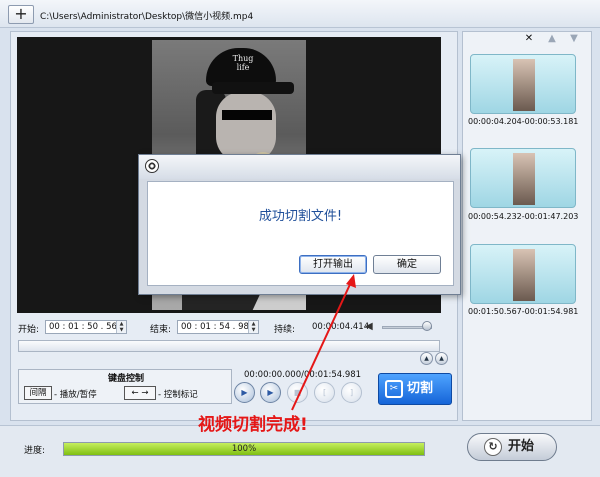 This screenshot has width=600, height=477. What do you see at coordinates (493, 447) in the screenshot?
I see `refresh-icon: ↻` at bounding box center [493, 447].